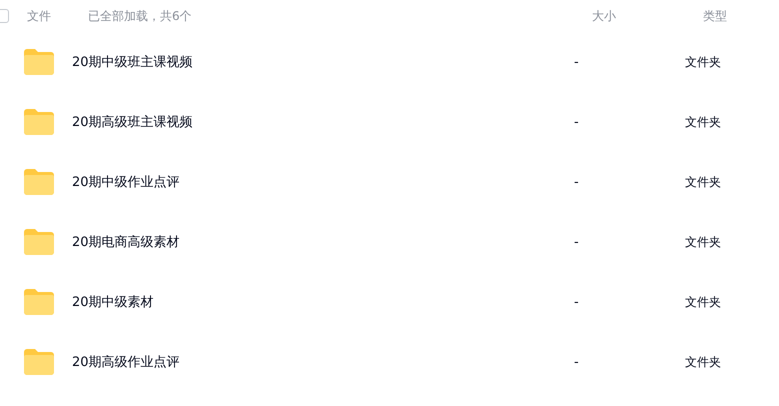  I want to click on file-name: 20期中级素材, so click(323, 302).